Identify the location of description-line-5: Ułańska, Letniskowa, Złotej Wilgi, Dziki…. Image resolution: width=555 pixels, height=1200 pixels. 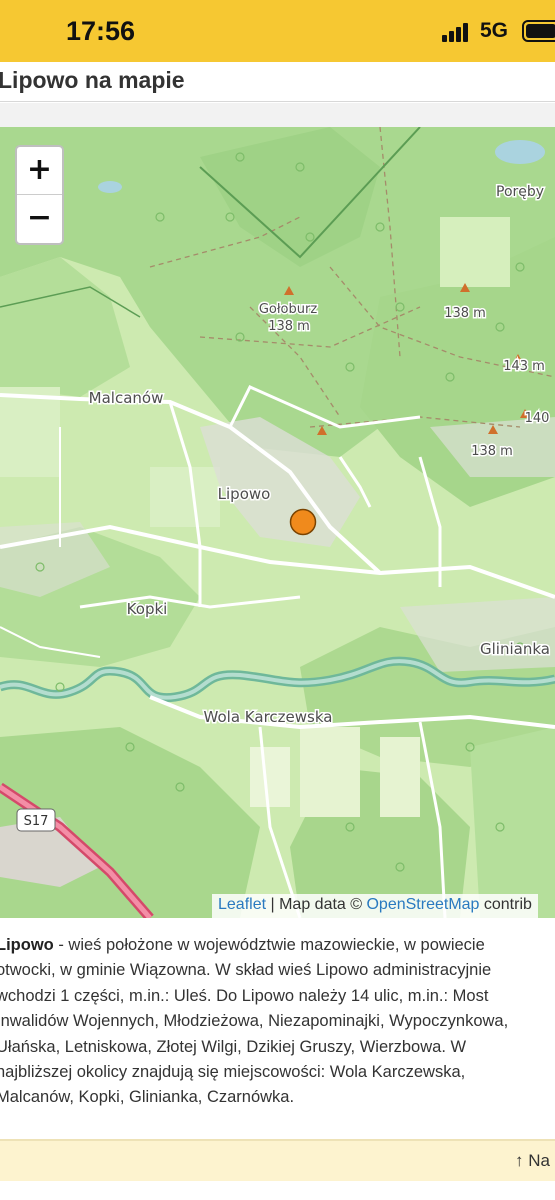
(233, 1046).